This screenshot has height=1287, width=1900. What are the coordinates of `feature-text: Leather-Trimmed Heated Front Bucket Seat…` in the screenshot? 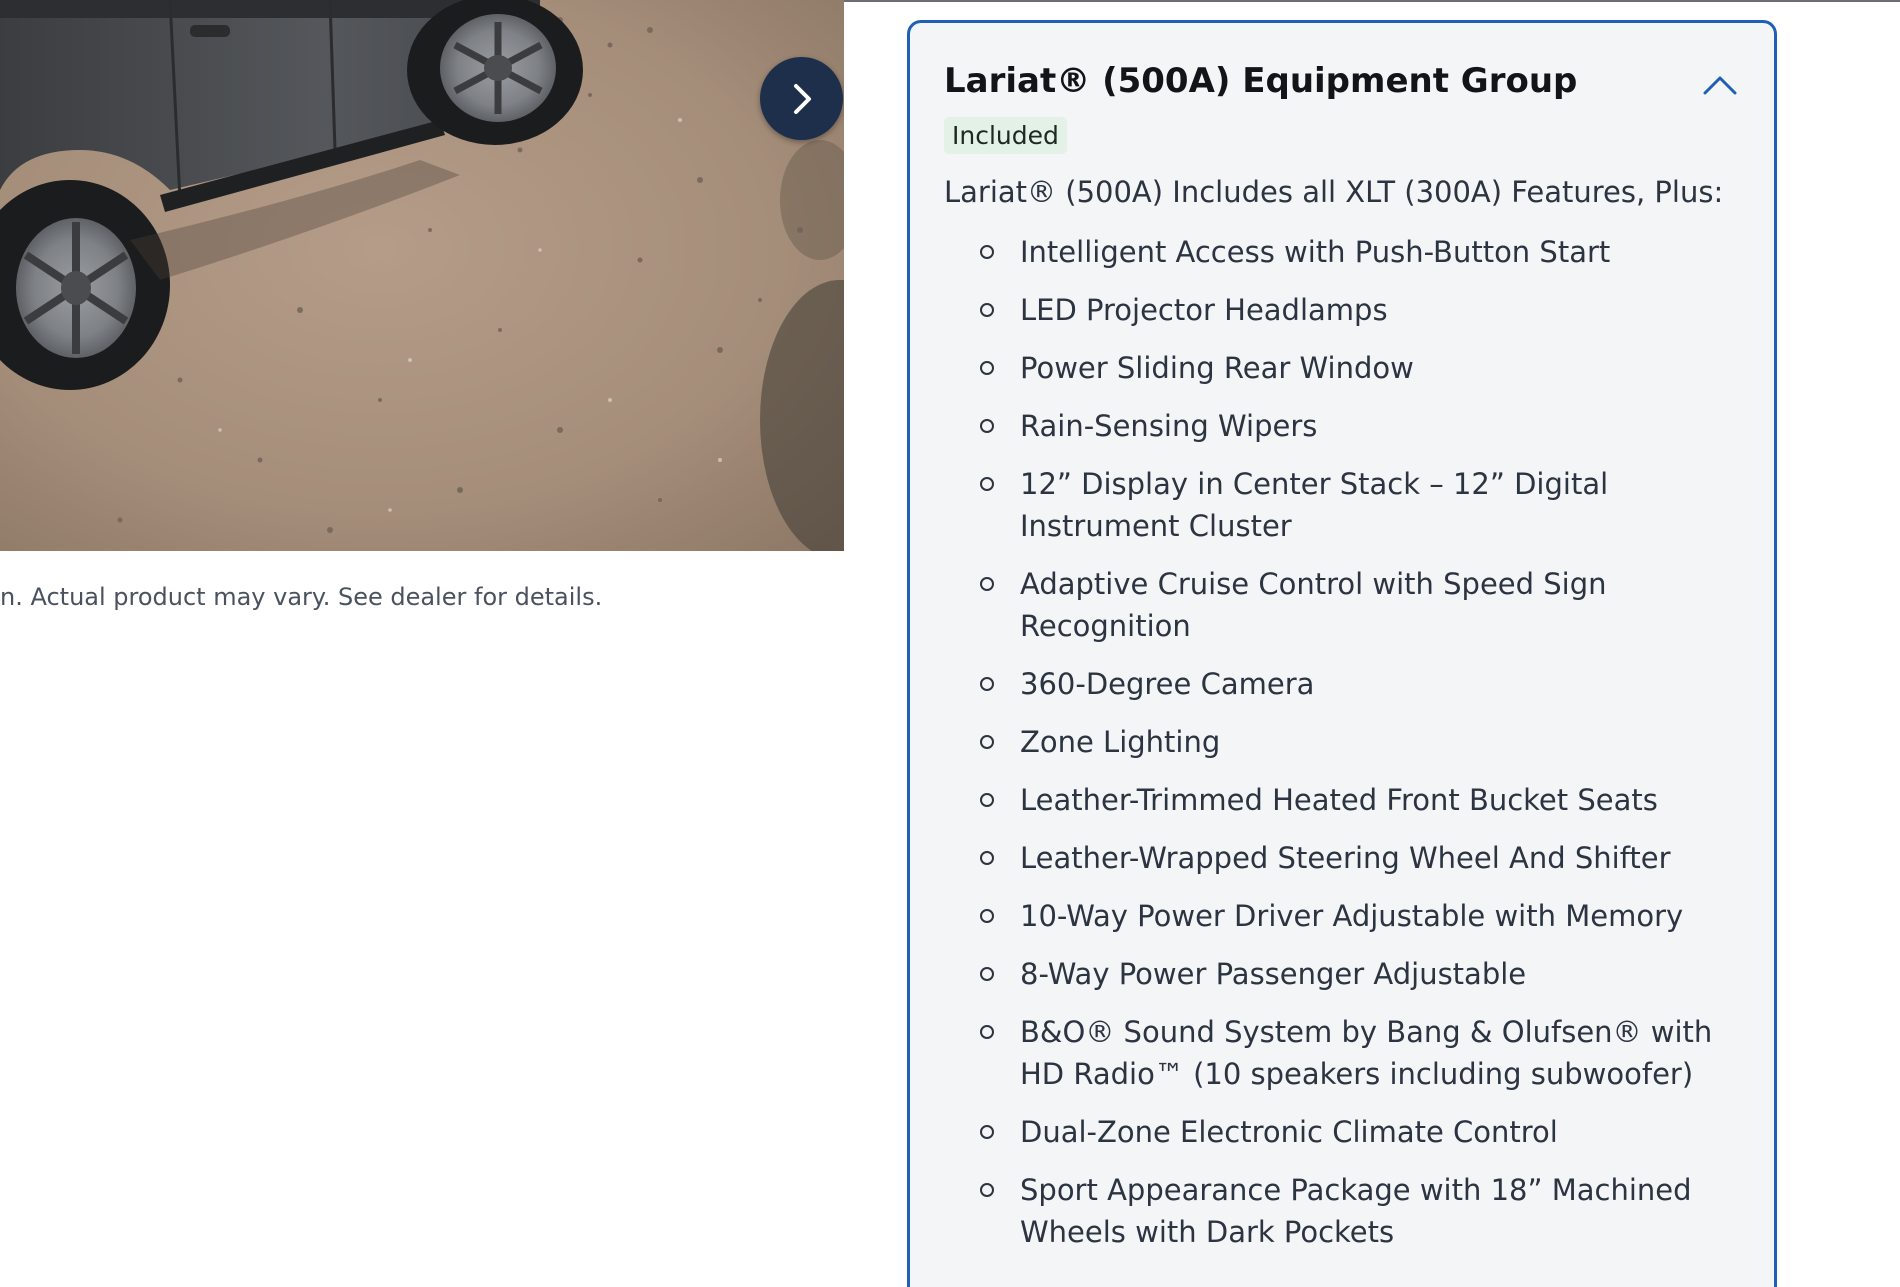 It's located at (1339, 800).